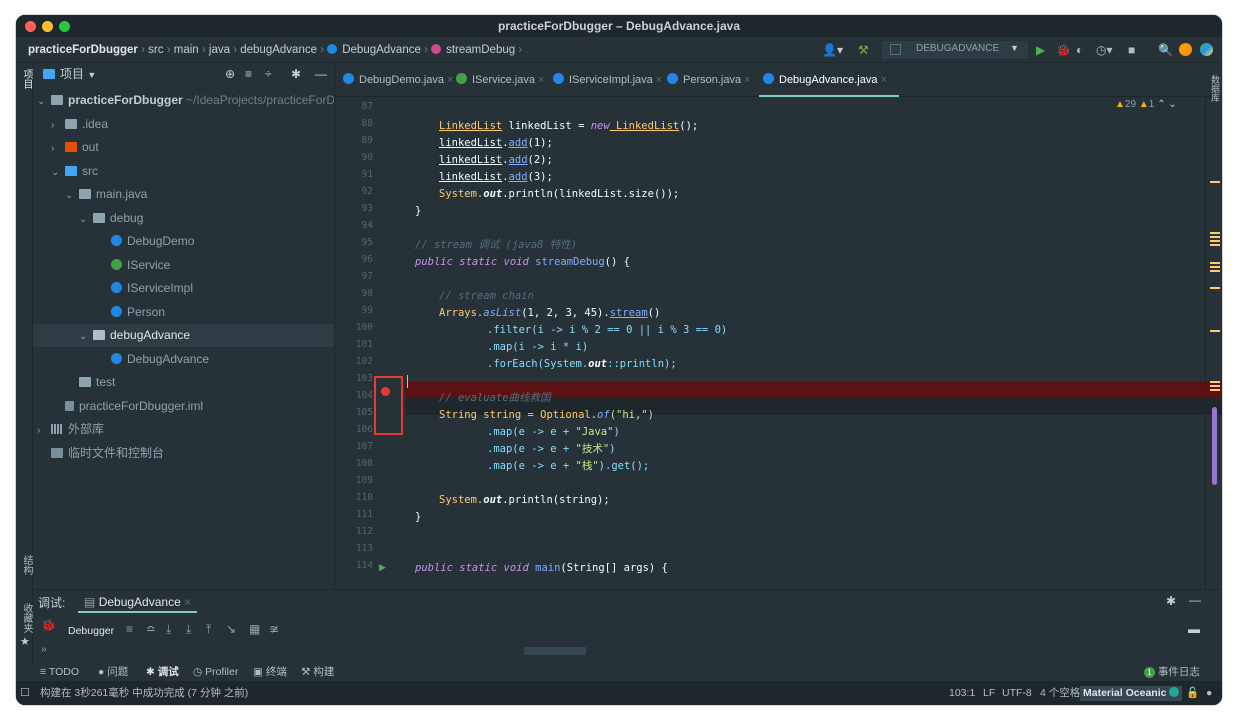  I want to click on breadcrumb-method: streamDebug, so click(480, 50).